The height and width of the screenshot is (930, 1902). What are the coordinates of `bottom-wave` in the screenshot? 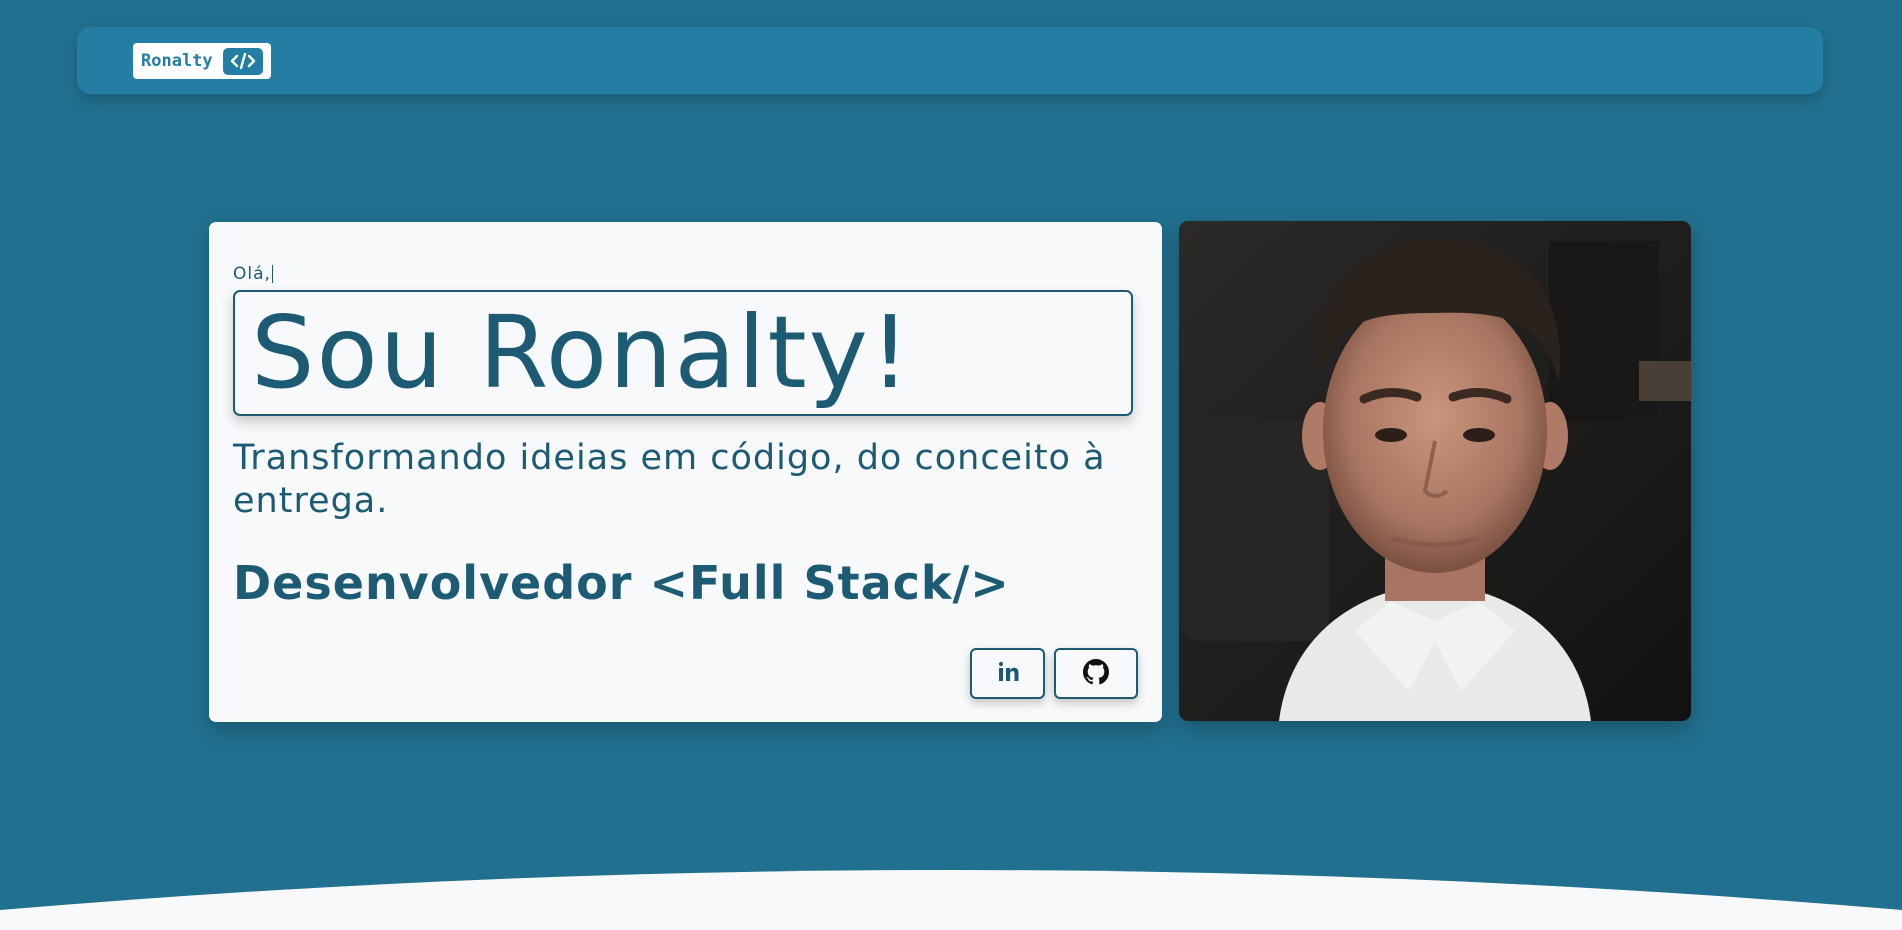 It's located at (951, 900).